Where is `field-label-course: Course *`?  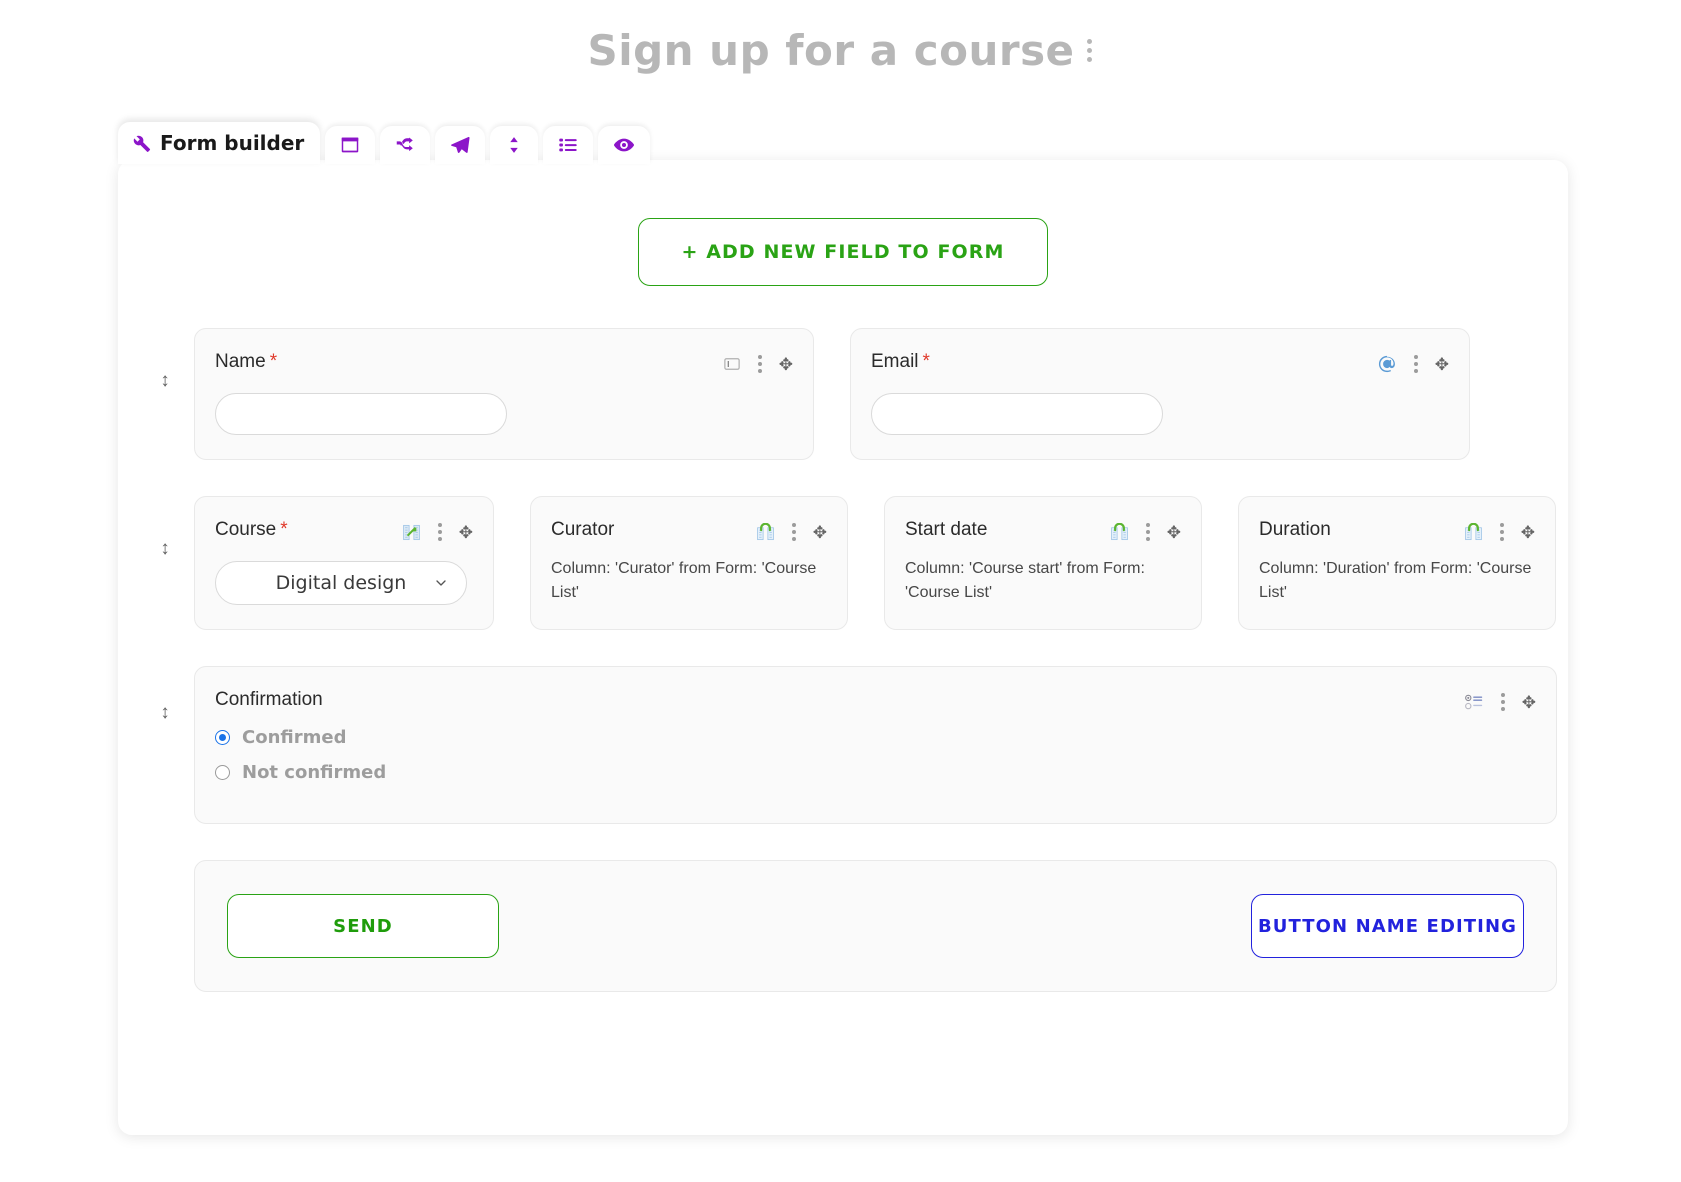 field-label-course: Course * is located at coordinates (251, 530).